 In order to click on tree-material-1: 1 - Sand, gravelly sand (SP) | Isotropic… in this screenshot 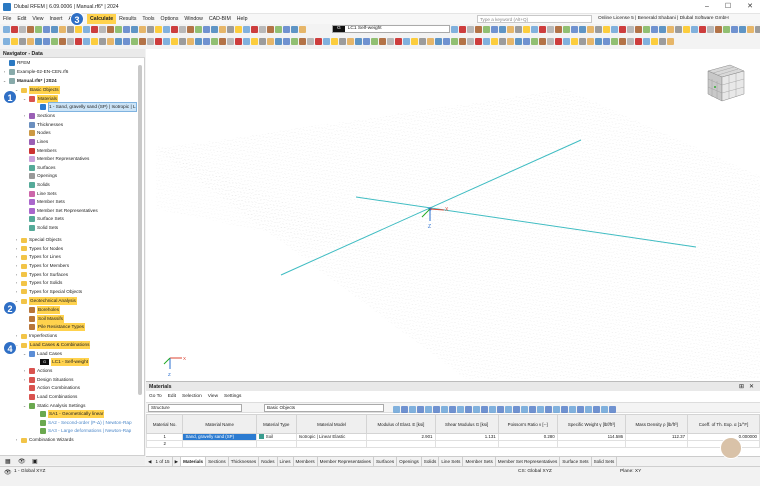, I will do `click(85, 107)`.